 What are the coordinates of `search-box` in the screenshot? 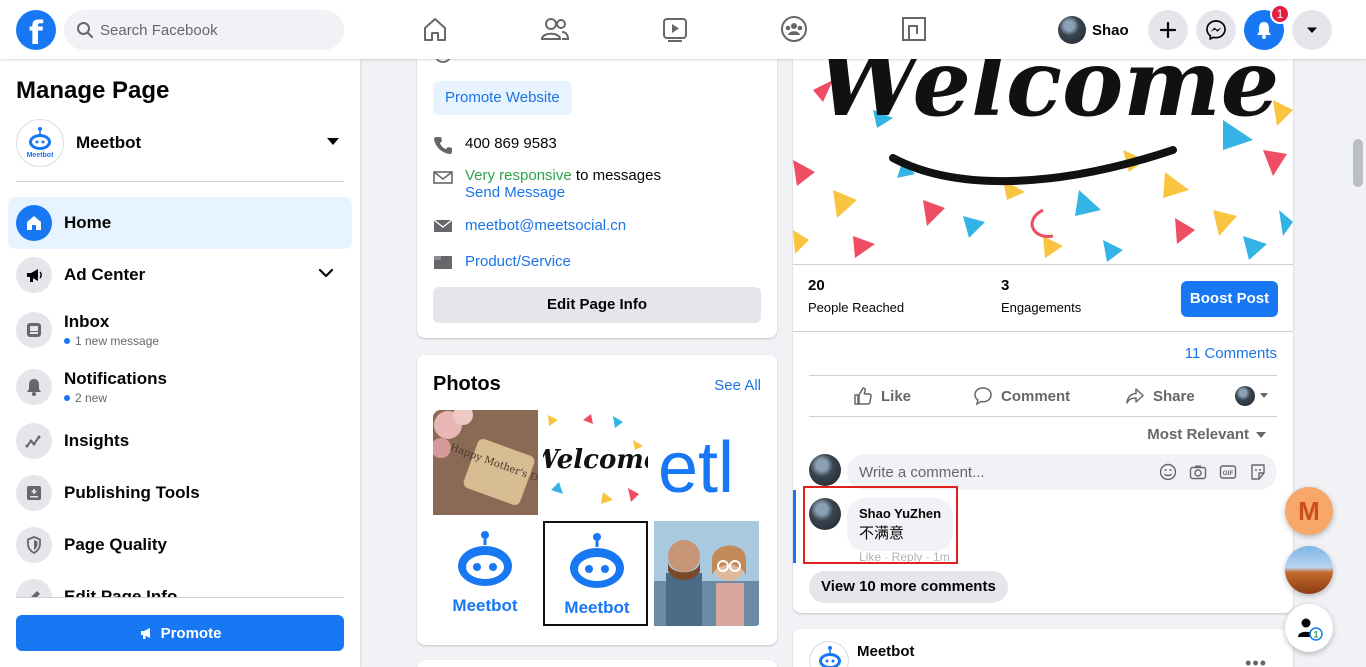 It's located at (204, 30).